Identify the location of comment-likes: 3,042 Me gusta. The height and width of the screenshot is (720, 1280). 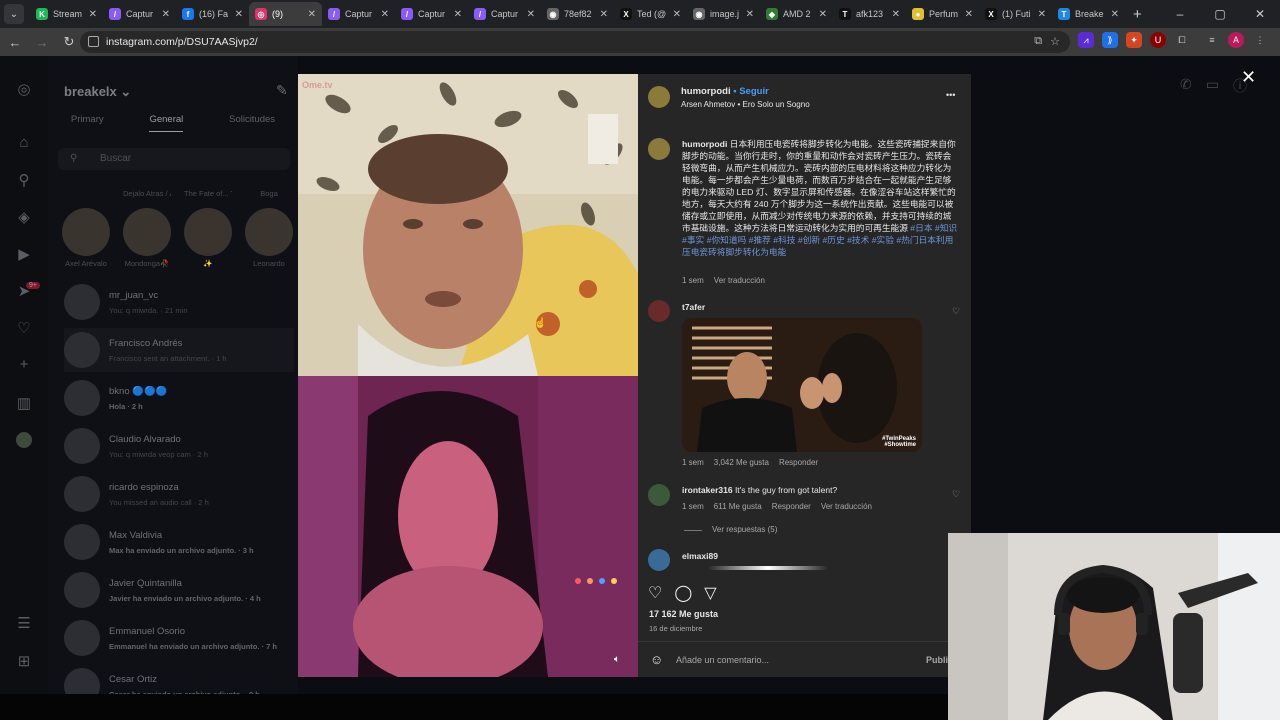
(741, 462).